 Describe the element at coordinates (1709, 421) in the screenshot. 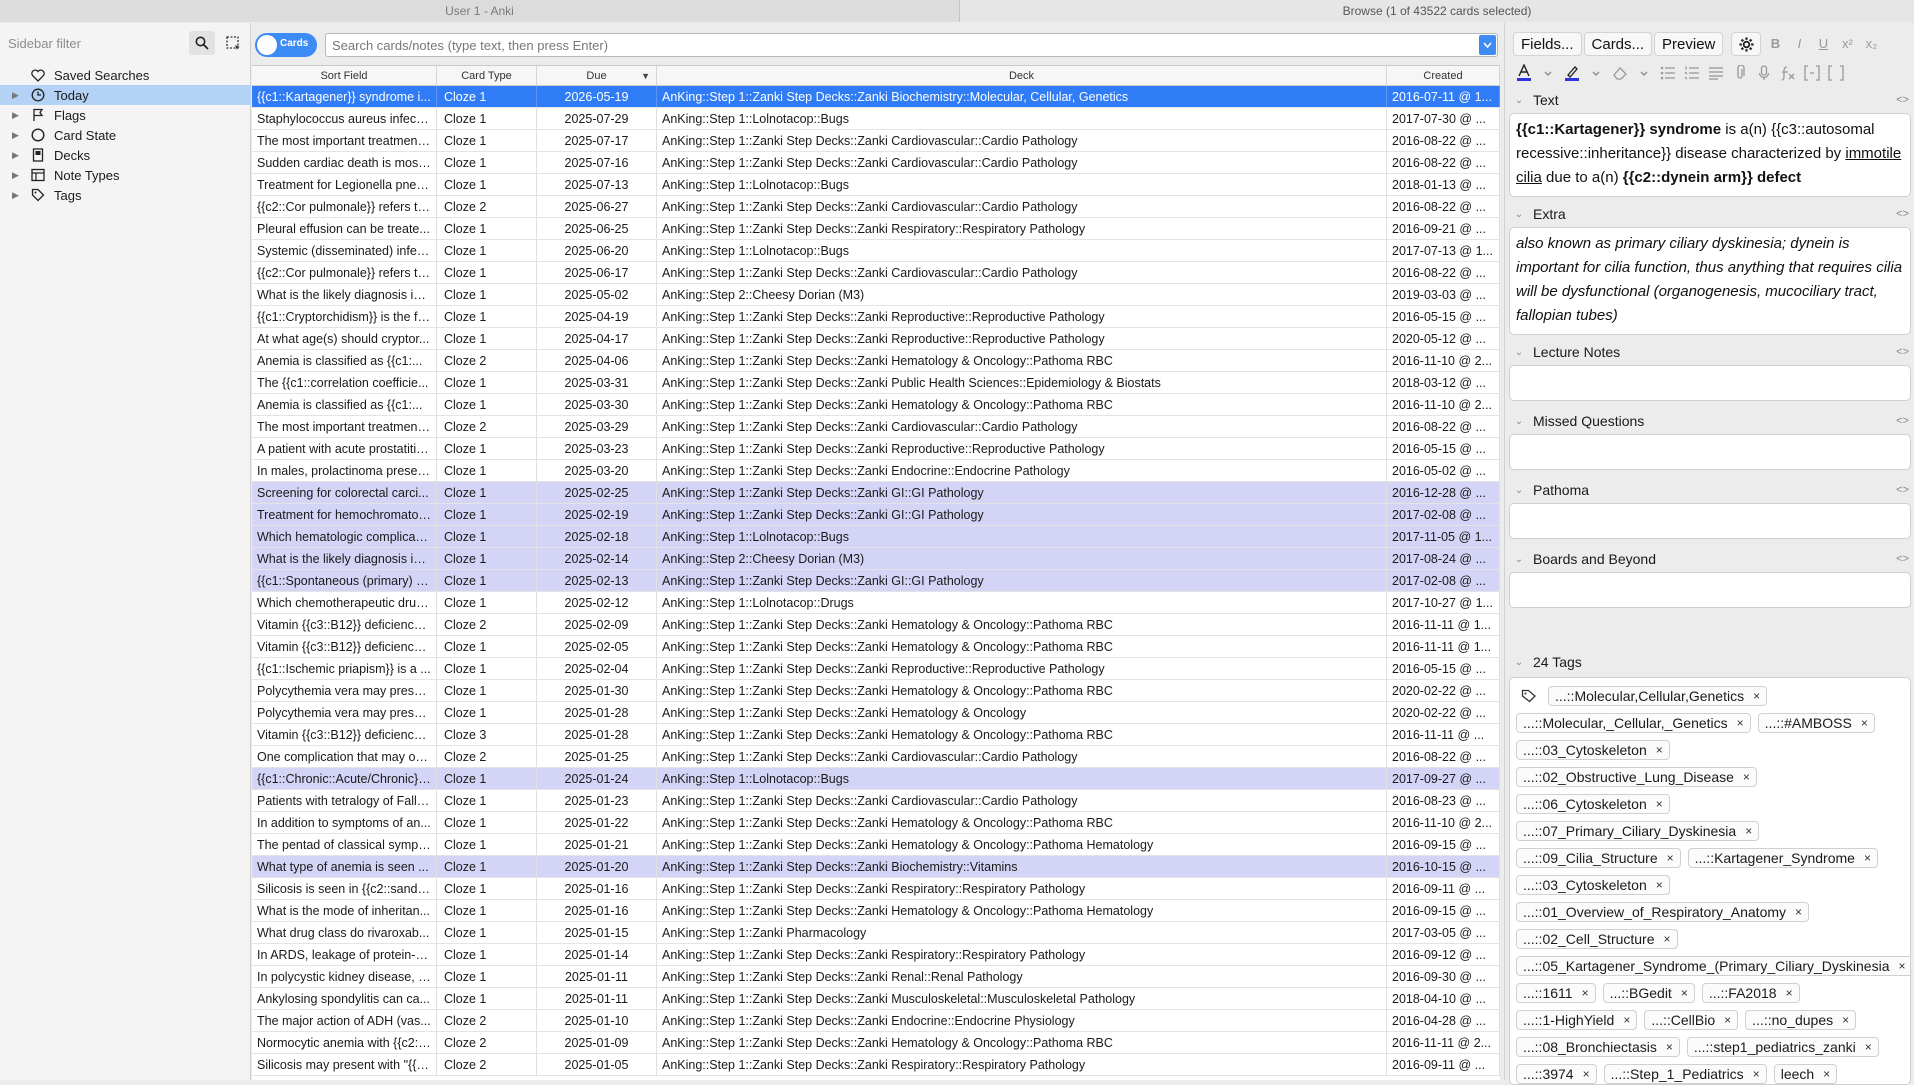

I see `field-label-missed-questions: ⌄ Missed Questions <>` at that location.